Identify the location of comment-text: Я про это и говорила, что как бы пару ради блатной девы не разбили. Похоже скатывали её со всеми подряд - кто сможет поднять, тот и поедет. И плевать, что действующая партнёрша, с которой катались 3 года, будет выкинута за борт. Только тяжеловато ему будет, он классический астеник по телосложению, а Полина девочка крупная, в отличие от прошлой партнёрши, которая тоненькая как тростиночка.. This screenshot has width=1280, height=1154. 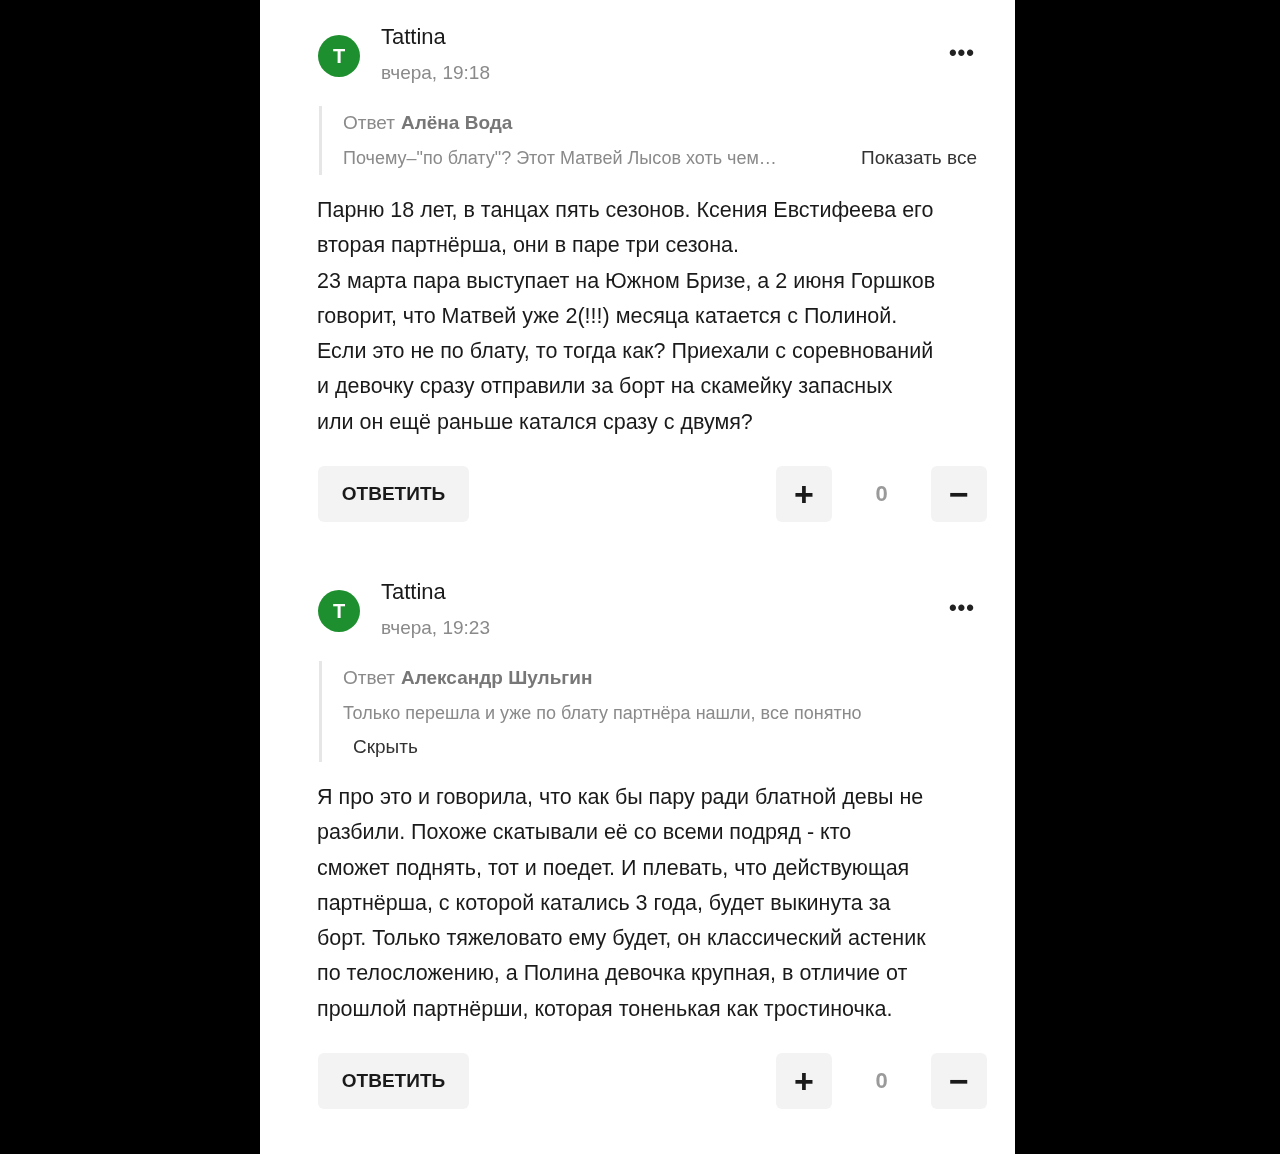
(622, 903).